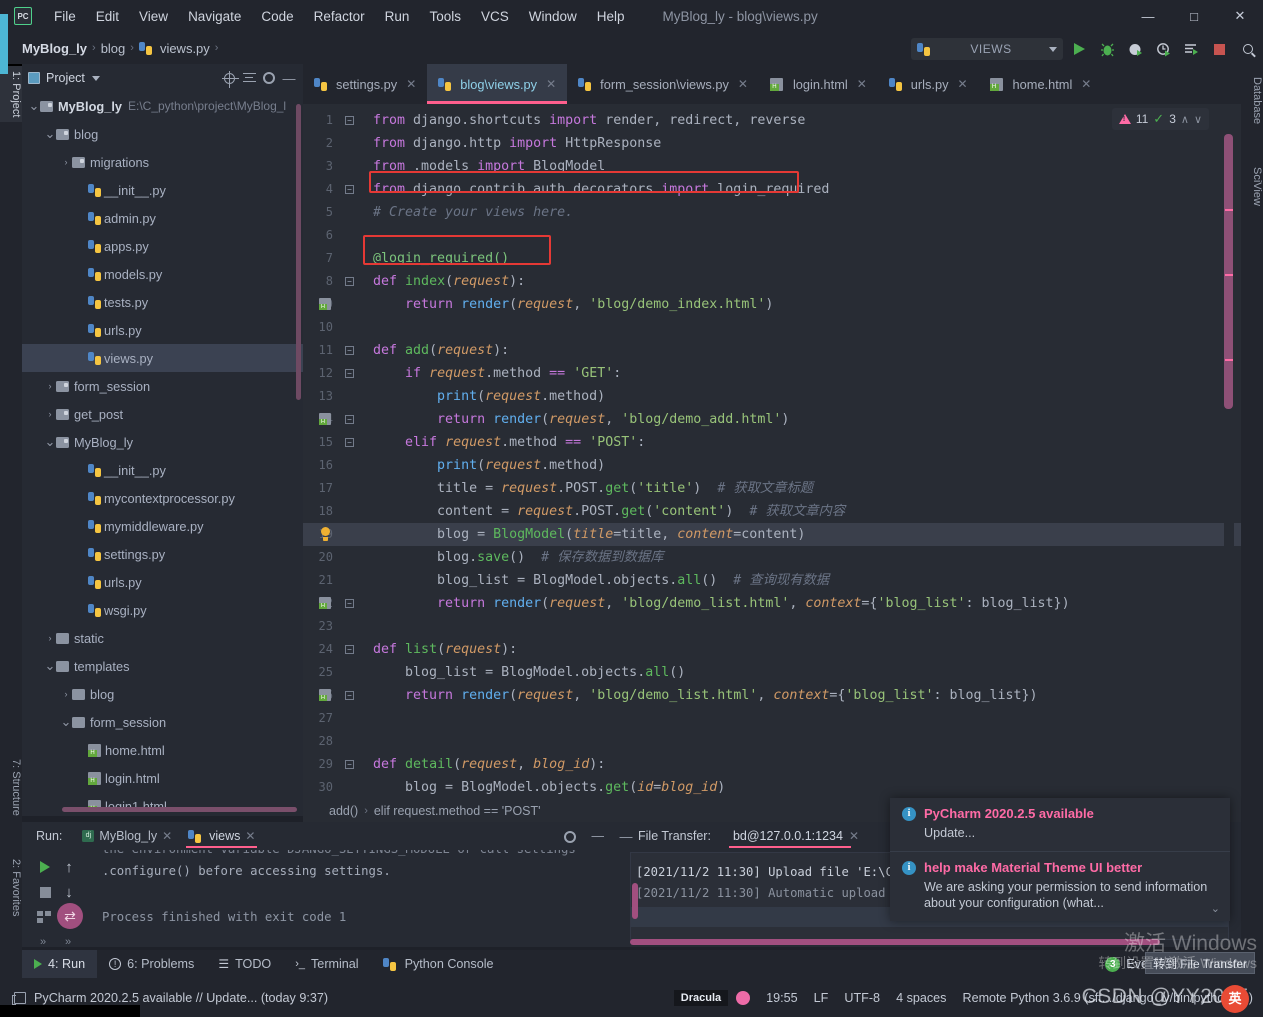  Describe the element at coordinates (162, 358) in the screenshot. I see `tree-item: views.py` at that location.